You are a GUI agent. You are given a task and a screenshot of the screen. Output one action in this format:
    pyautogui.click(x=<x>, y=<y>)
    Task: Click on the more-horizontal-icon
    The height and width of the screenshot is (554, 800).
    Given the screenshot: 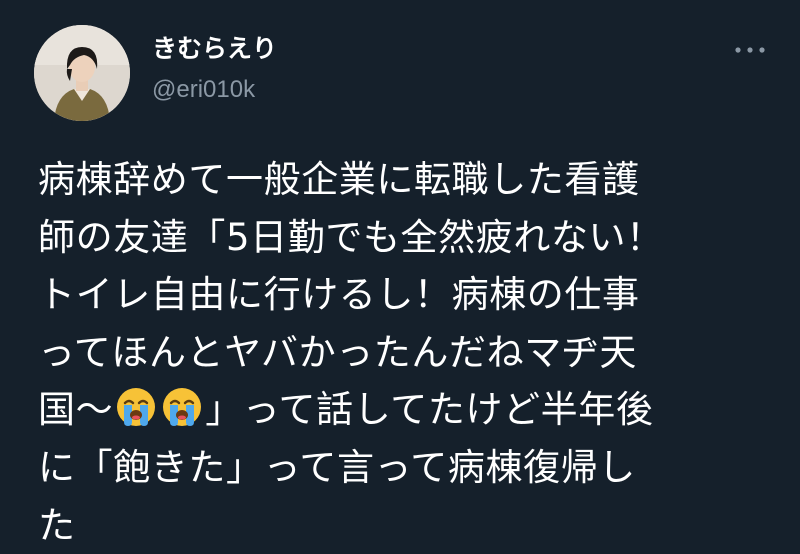 What is the action you would take?
    pyautogui.click(x=750, y=50)
    